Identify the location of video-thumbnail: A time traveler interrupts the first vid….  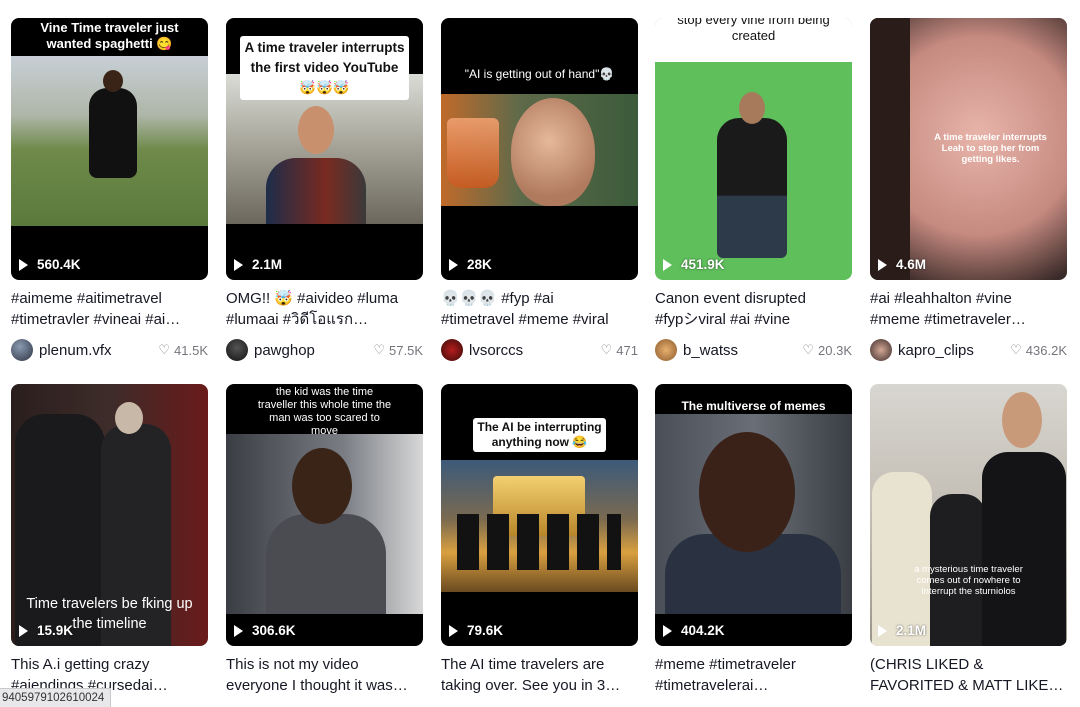
(324, 149).